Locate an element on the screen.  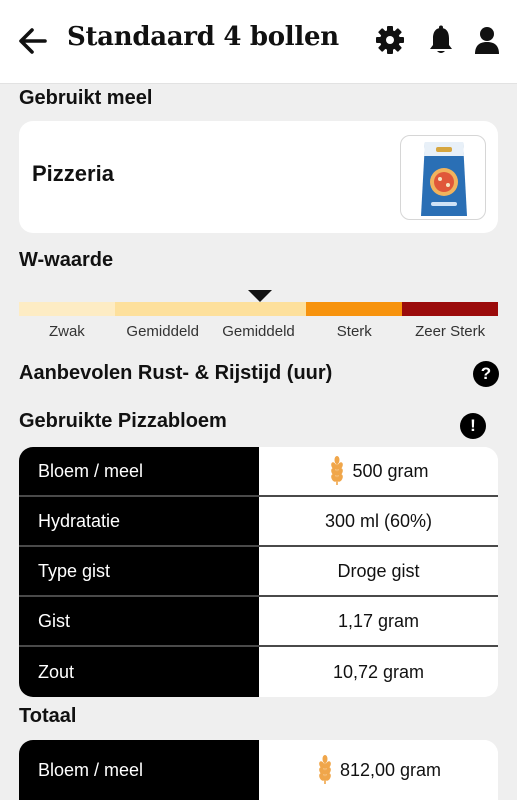
w-value-scale-labels: Zwak Gemiddeld Gemiddeld Sterk Zeer Sterk is located at coordinates (258, 331).